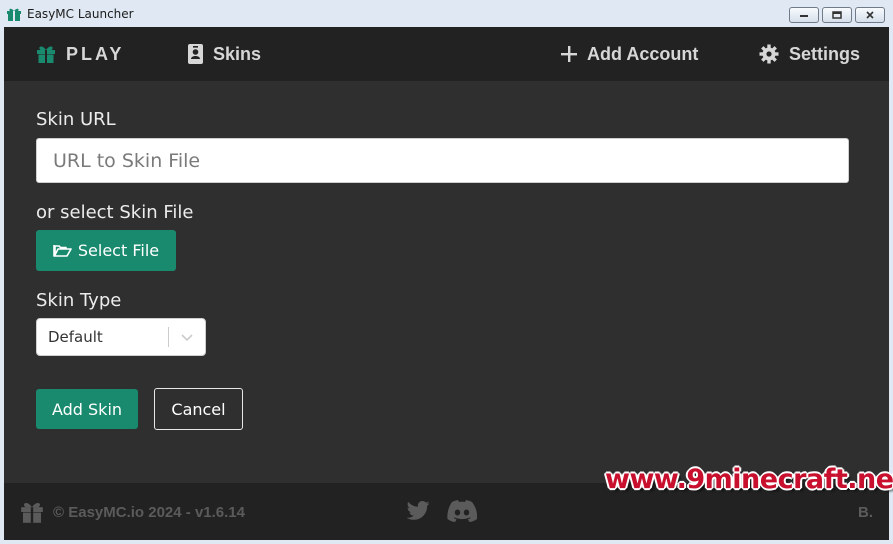  Describe the element at coordinates (446, 13) in the screenshot. I see `window-titlebar: EasyMC Launcher` at that location.